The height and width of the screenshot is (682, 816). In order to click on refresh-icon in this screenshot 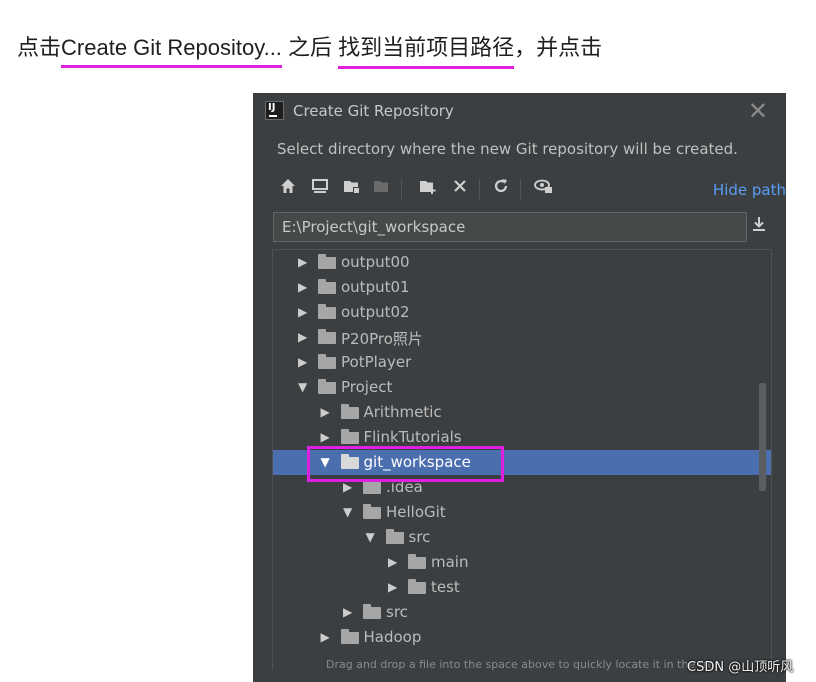, I will do `click(501, 189)`.